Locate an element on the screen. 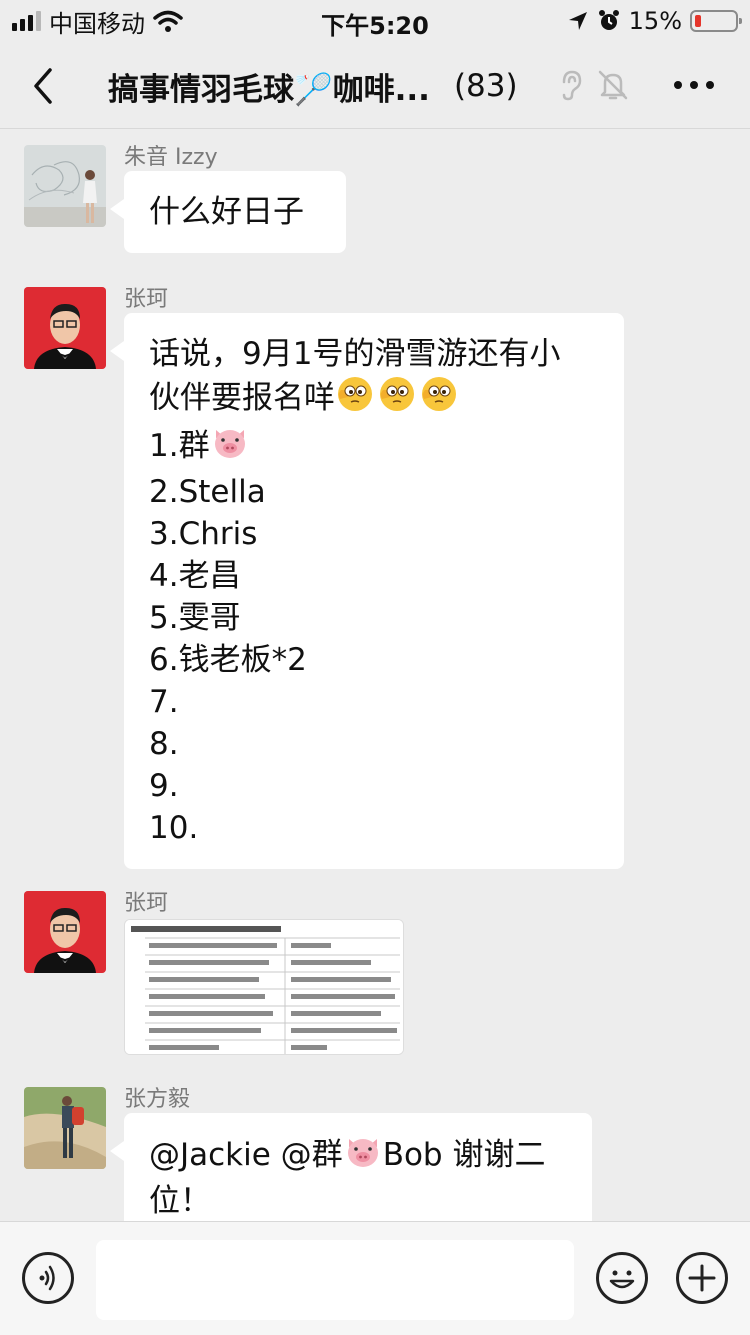 The width and height of the screenshot is (750, 1335). member-count: (83) is located at coordinates (485, 86).